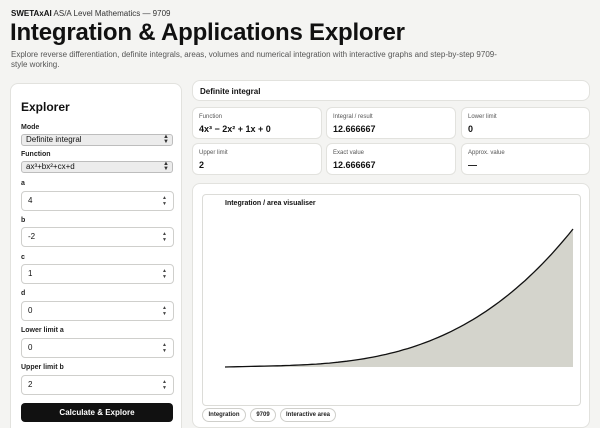  I want to click on tag-chip: Interactive area, so click(308, 415).